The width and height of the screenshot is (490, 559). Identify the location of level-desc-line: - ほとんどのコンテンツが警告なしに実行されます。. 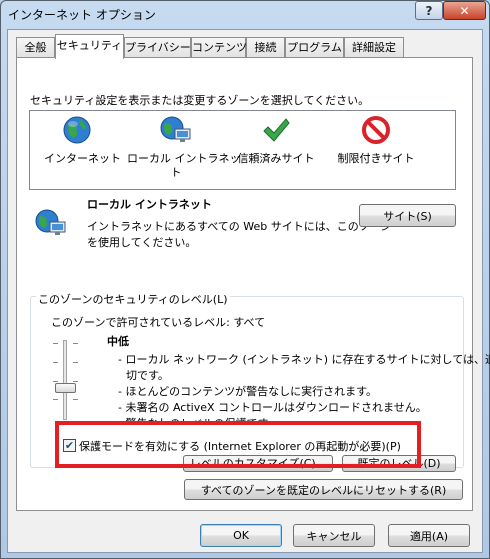
(248, 391).